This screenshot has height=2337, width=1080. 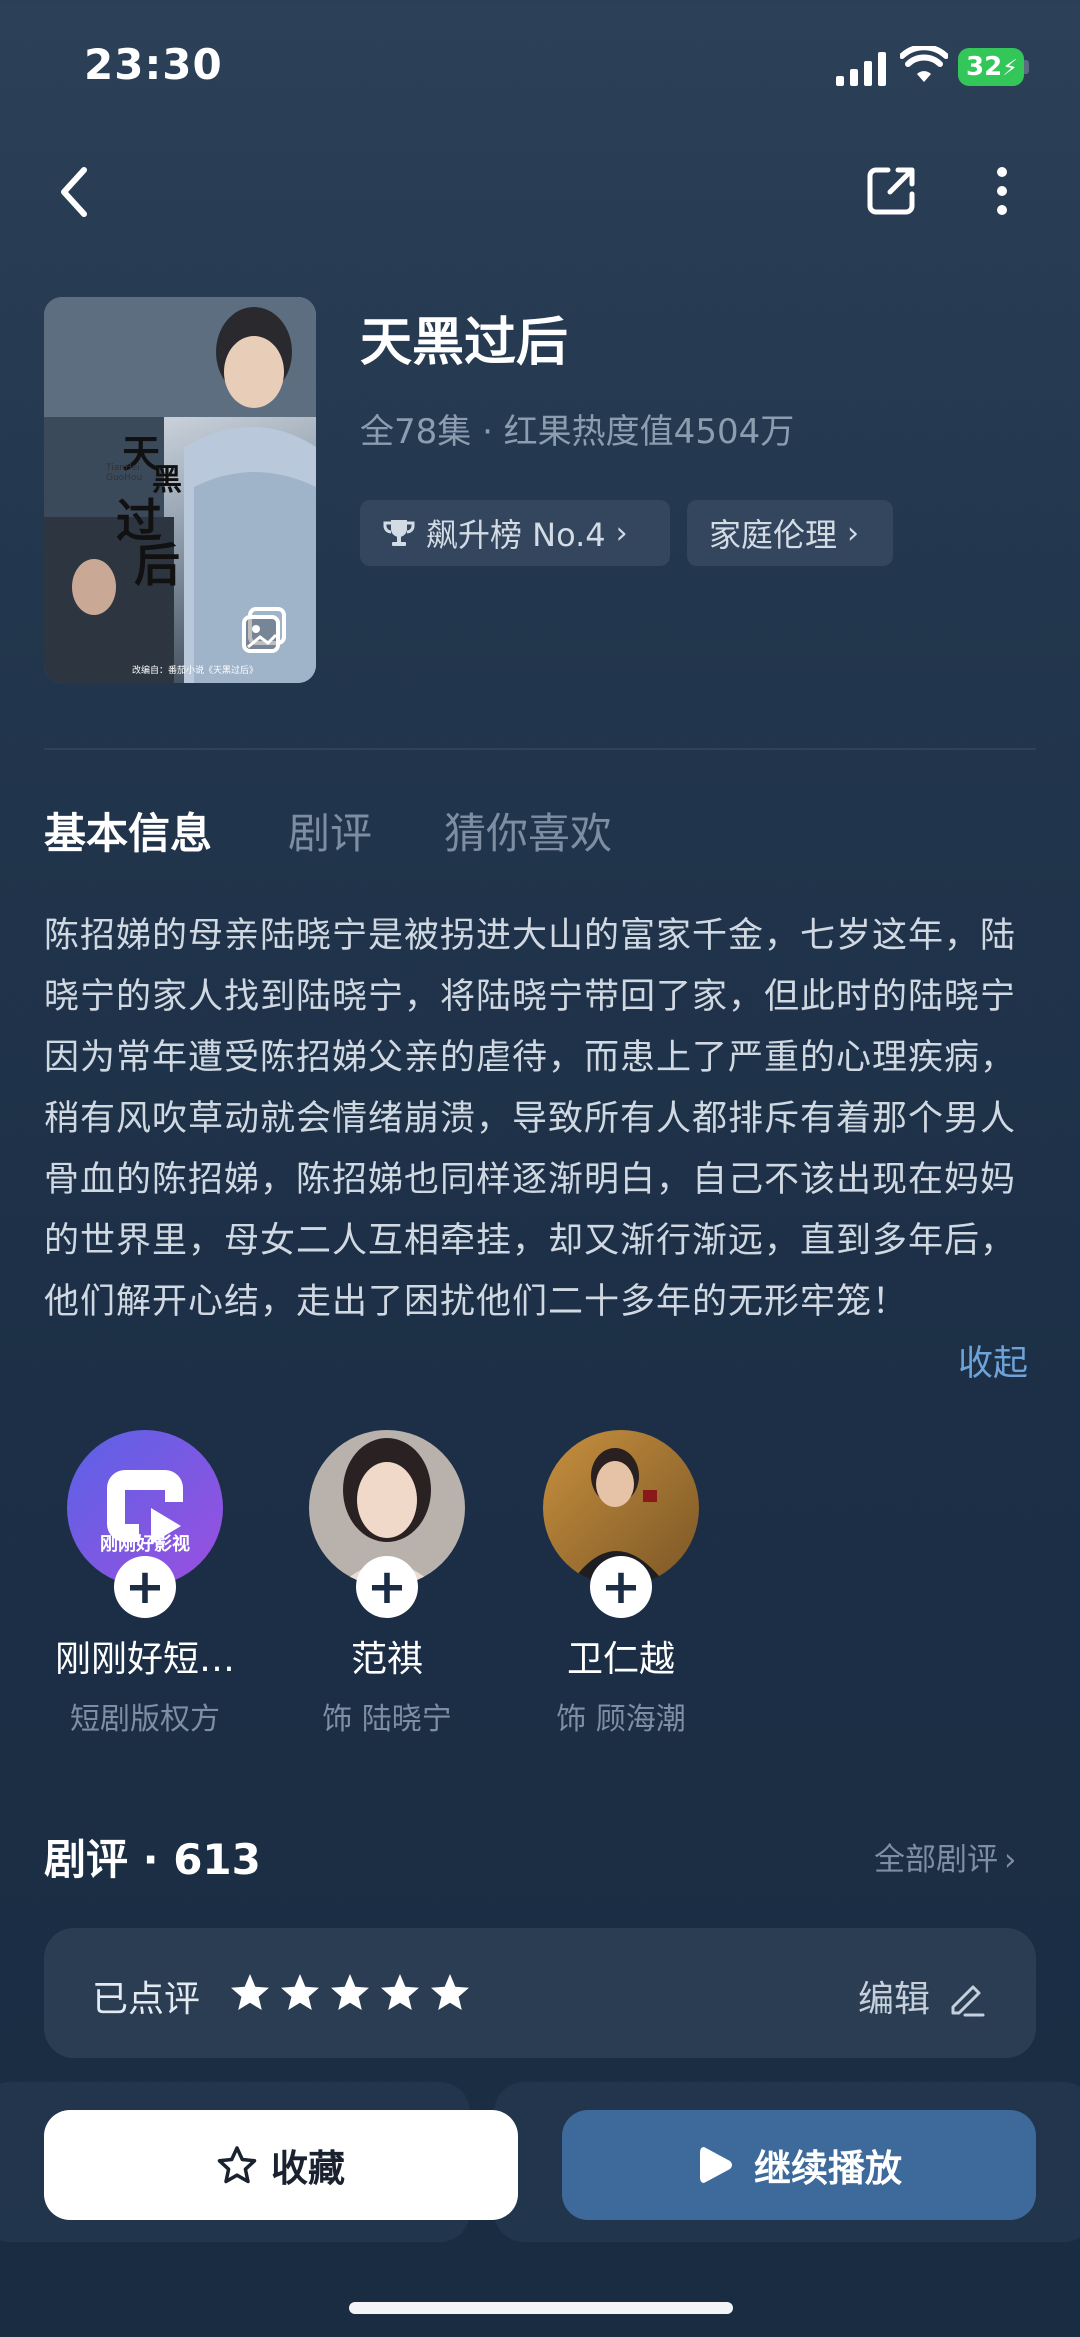 I want to click on status-time: 23:30, so click(x=153, y=64).